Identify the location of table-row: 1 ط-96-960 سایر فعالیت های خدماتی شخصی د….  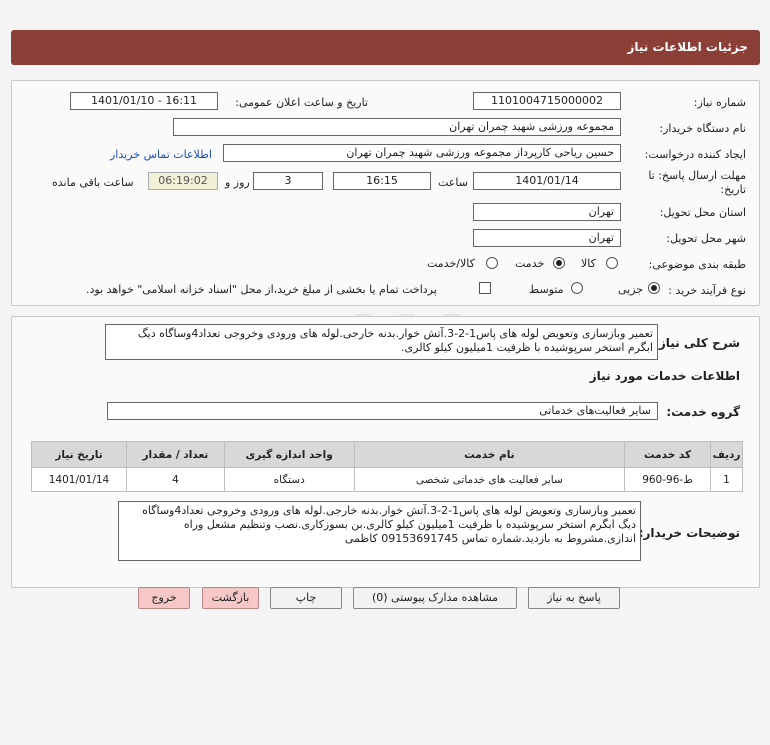
(387, 479).